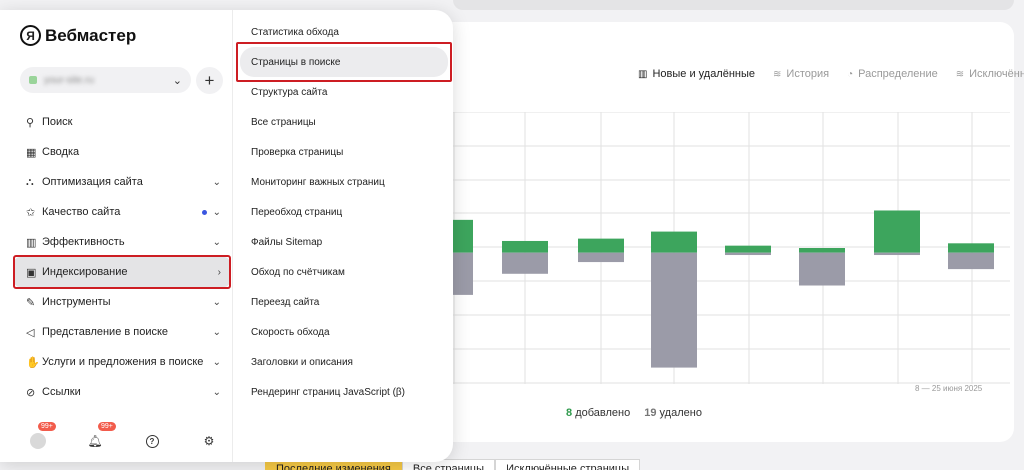 The height and width of the screenshot is (470, 1024). I want to click on submenu-item-js-rendering: Рендеринг страниц JavaScript (β), so click(344, 392).